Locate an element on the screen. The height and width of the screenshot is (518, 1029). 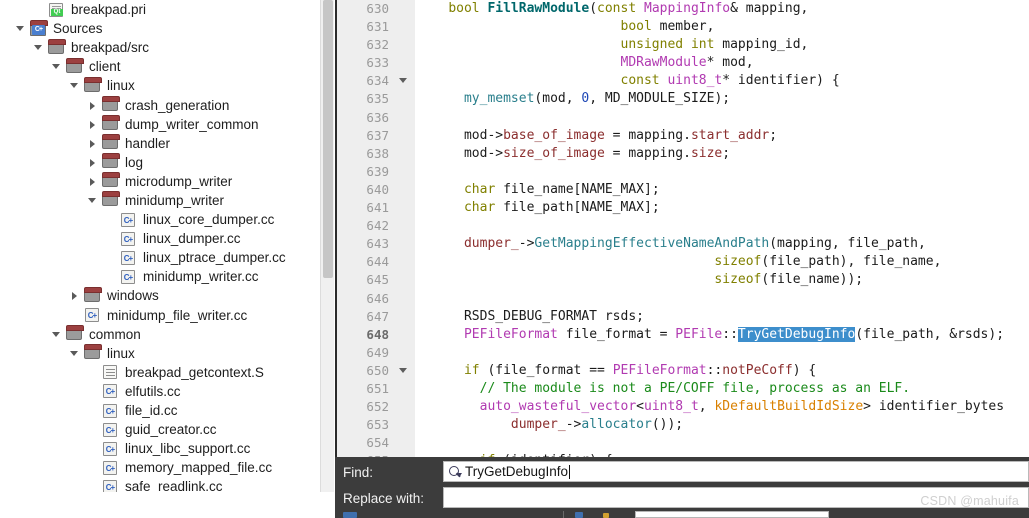
code-token: -> is located at coordinates (495, 135).